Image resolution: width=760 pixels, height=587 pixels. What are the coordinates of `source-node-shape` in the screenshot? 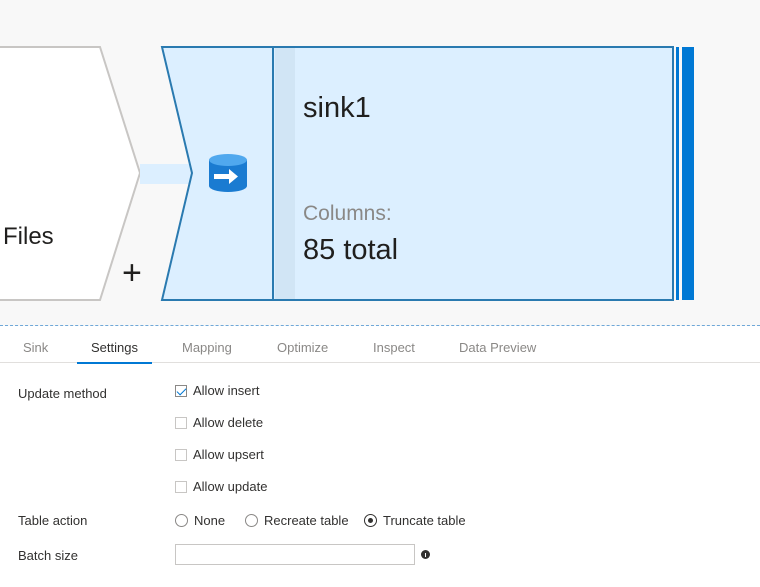 It's located at (71, 173).